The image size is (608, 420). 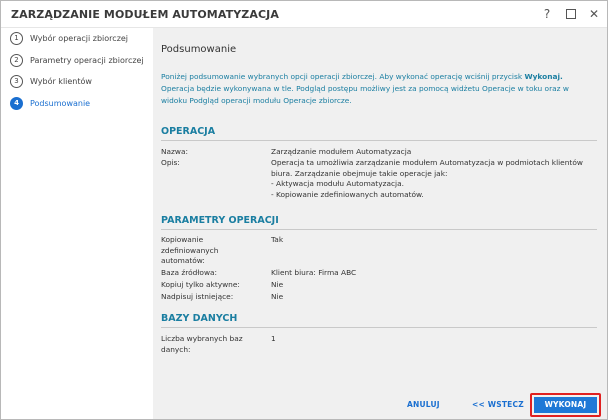 What do you see at coordinates (79, 38) in the screenshot?
I see `step-label: Wybór operacji zbiorczej` at bounding box center [79, 38].